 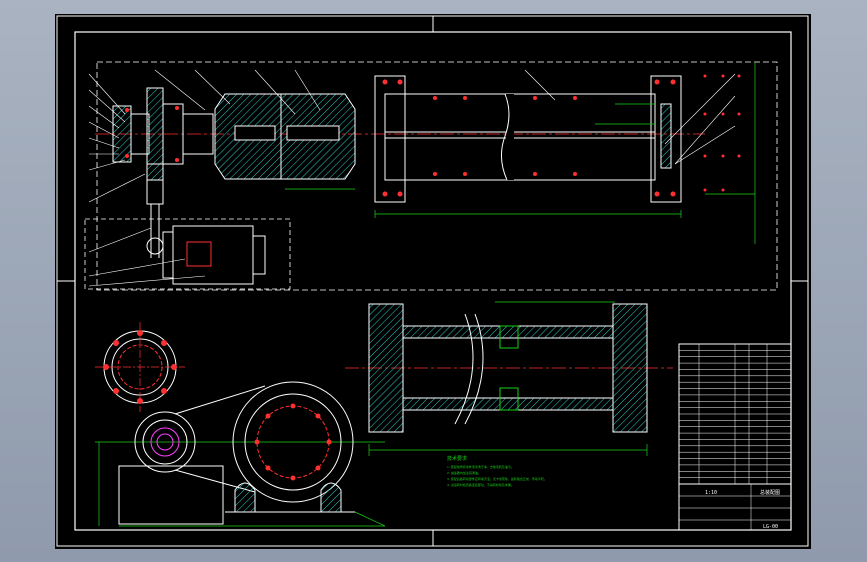 I want to click on note-line: 2. 减速器内加注润滑油。, so click(x=464, y=472).